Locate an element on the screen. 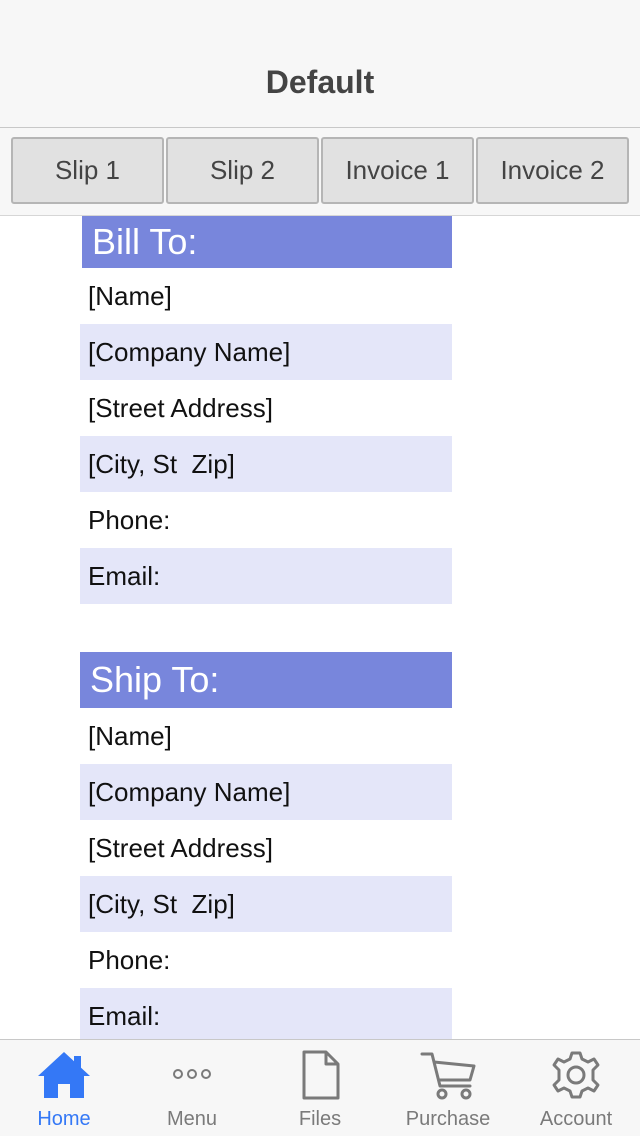  file-icon is located at coordinates (321, 1075).